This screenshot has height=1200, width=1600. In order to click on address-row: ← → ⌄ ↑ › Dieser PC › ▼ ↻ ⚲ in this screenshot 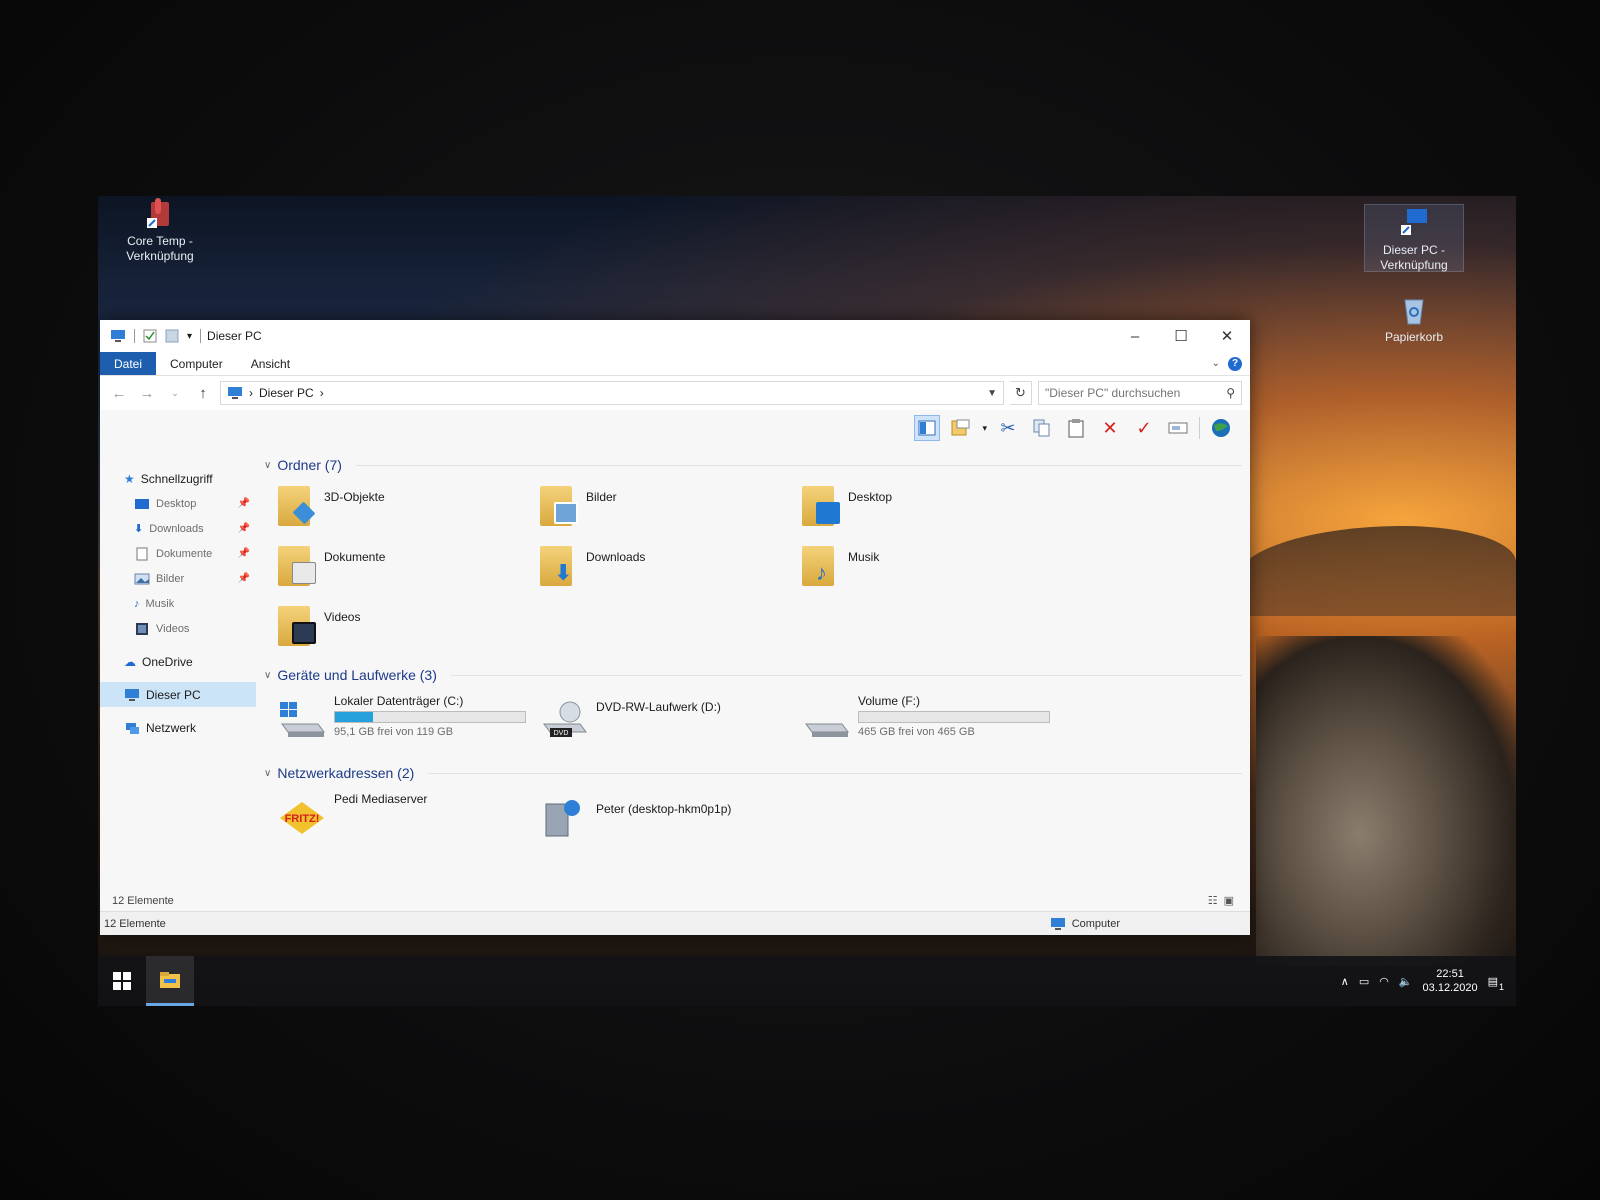, I will do `click(675, 393)`.